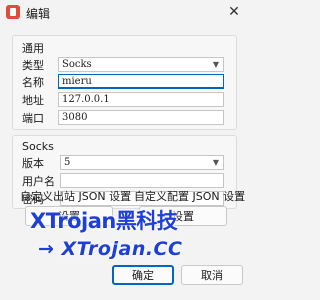 This screenshot has width=320, height=300. What do you see at coordinates (212, 275) in the screenshot?
I see `cancel-button: 取消` at bounding box center [212, 275].